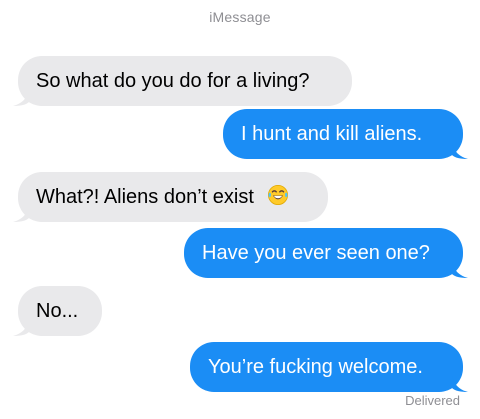  I want to click on message-text: What?! Aliens don’t exist, so click(145, 197).